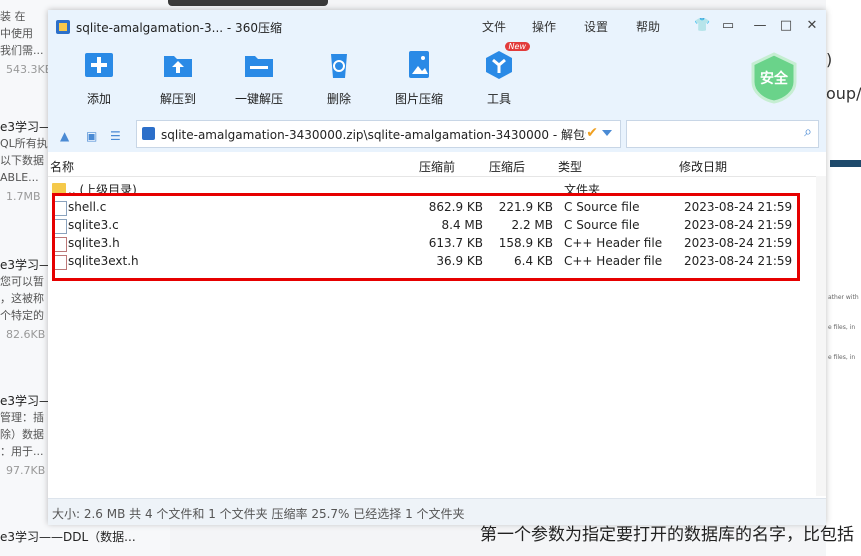  Describe the element at coordinates (98, 99) in the screenshot. I see `add-label: 添加` at that location.